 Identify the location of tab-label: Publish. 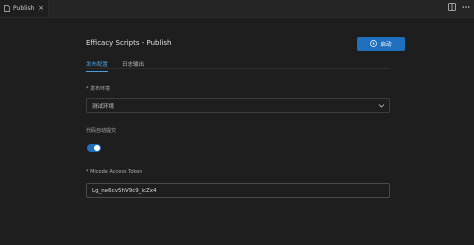
(24, 8).